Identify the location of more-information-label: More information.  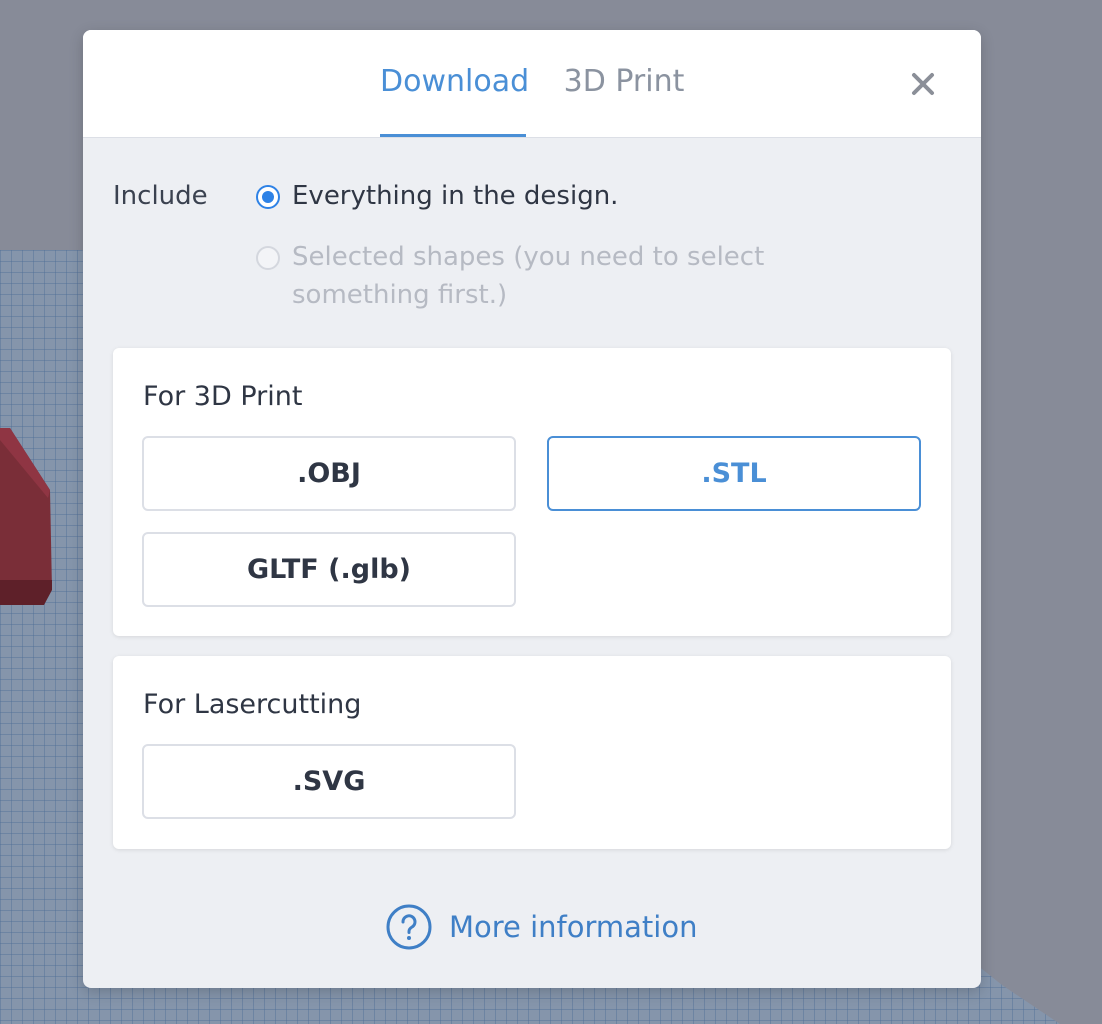
(573, 927).